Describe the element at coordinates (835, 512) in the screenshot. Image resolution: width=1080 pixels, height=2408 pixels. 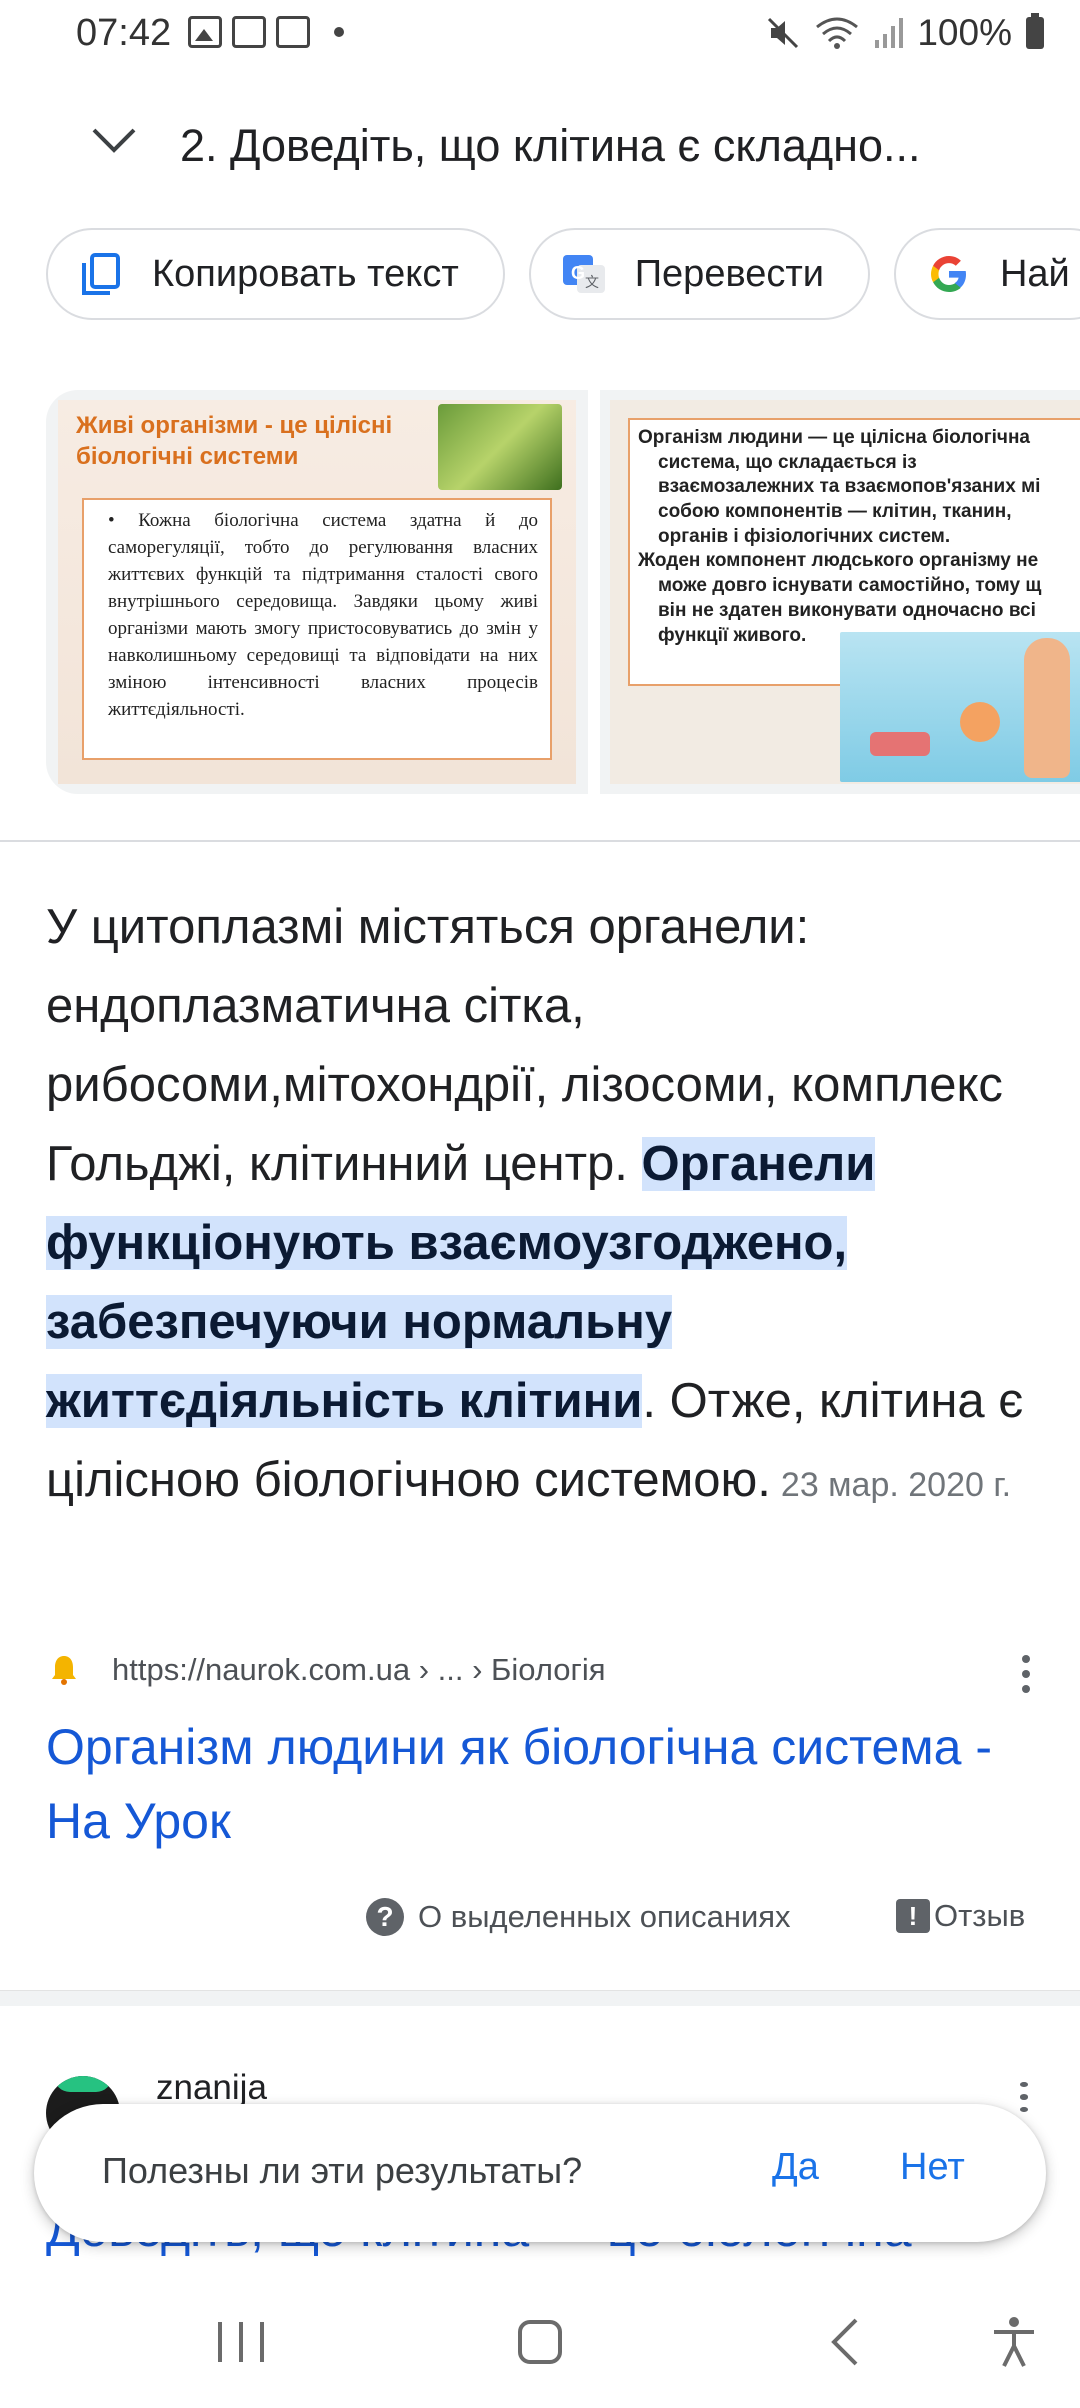
I see `slide2-line: собою компонентів — клітин, тканин,` at that location.